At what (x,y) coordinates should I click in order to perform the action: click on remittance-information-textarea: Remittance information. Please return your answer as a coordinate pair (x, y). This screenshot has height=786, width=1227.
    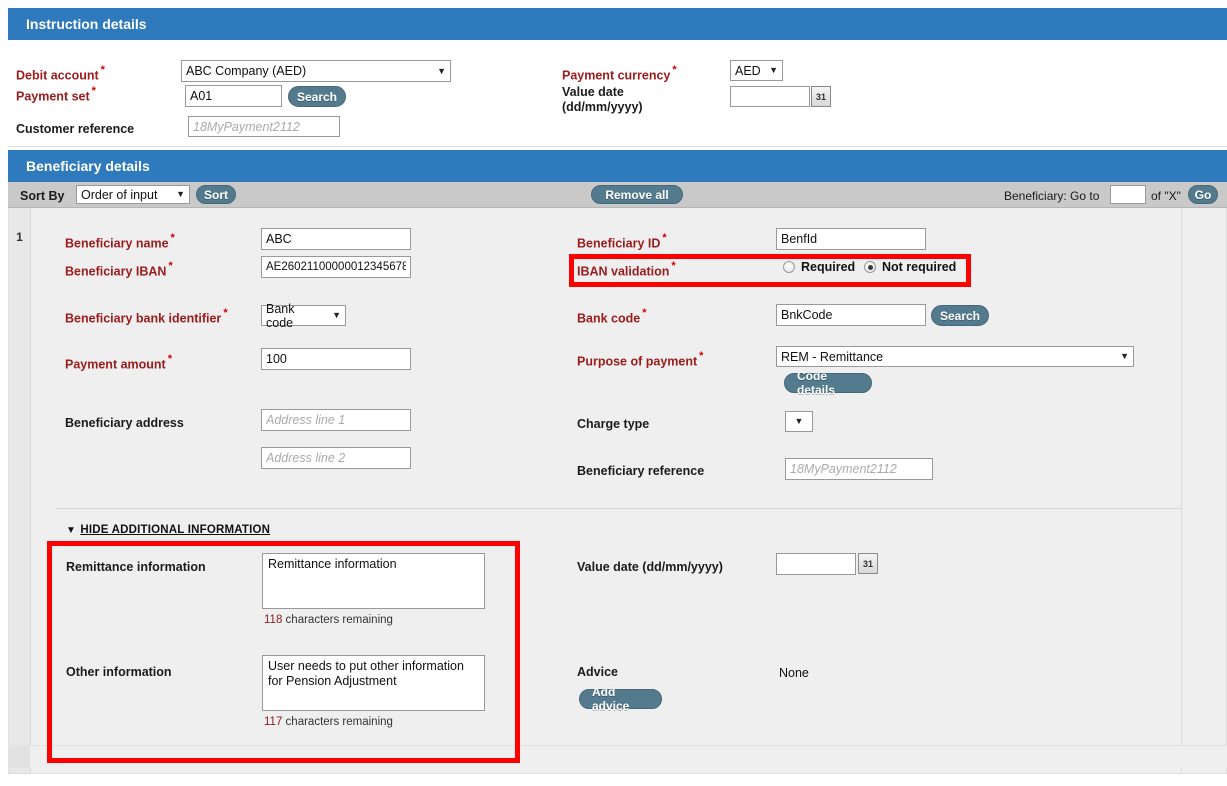
    Looking at the image, I should click on (373, 581).